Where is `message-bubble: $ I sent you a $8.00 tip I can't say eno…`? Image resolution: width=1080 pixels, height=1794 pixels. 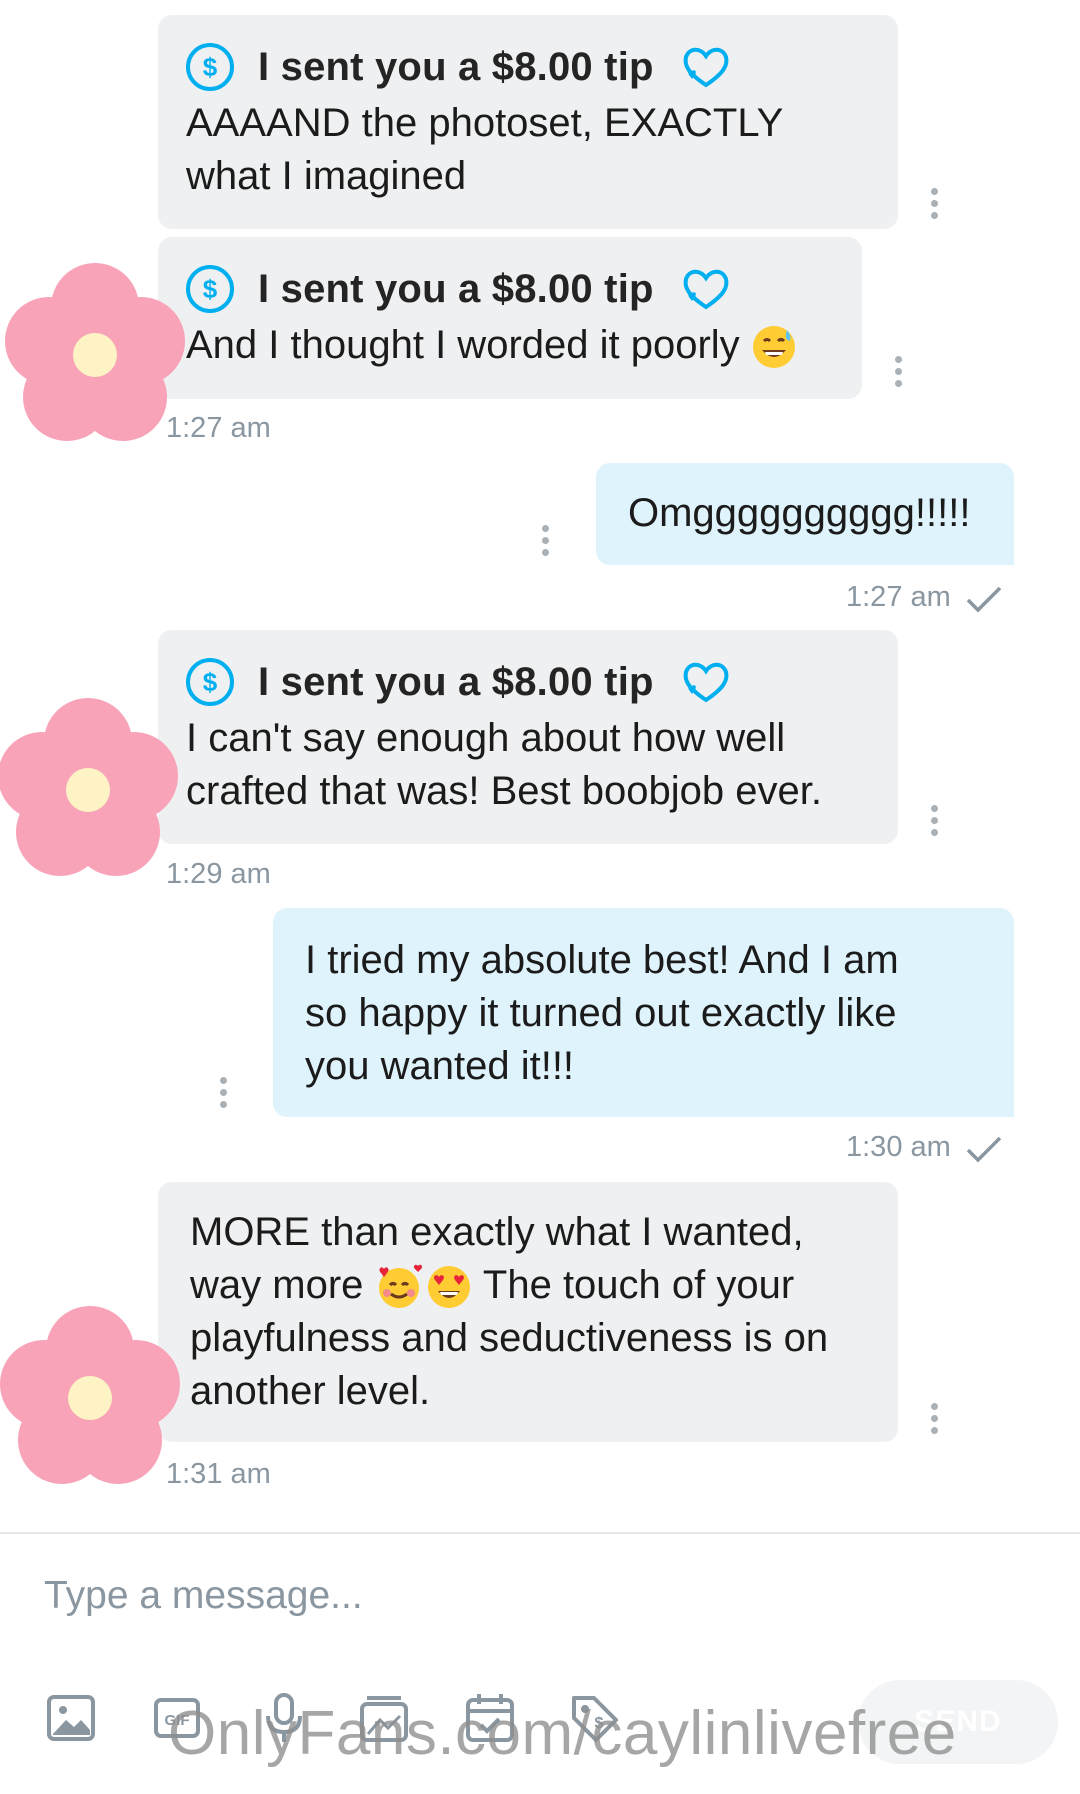
message-bubble: $ I sent you a $8.00 tip I can't say eno… is located at coordinates (528, 737).